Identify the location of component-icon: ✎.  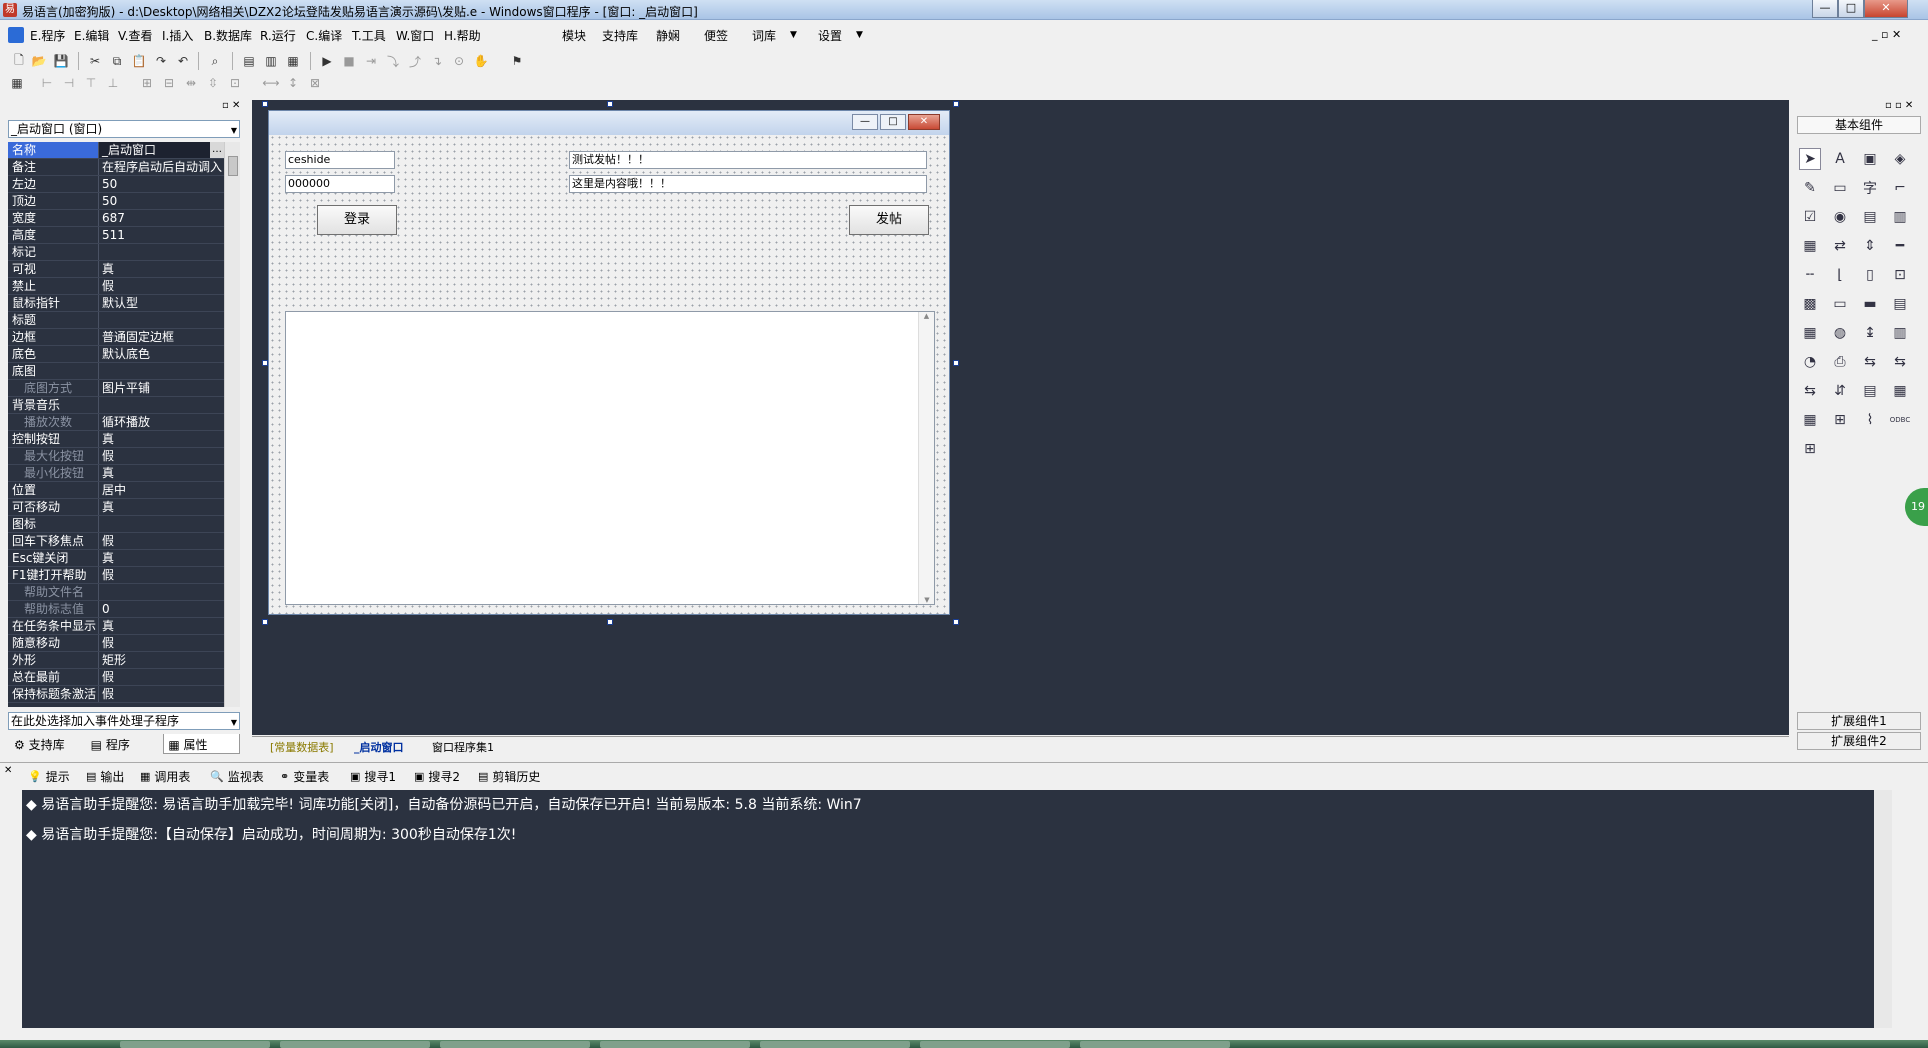
(1810, 188).